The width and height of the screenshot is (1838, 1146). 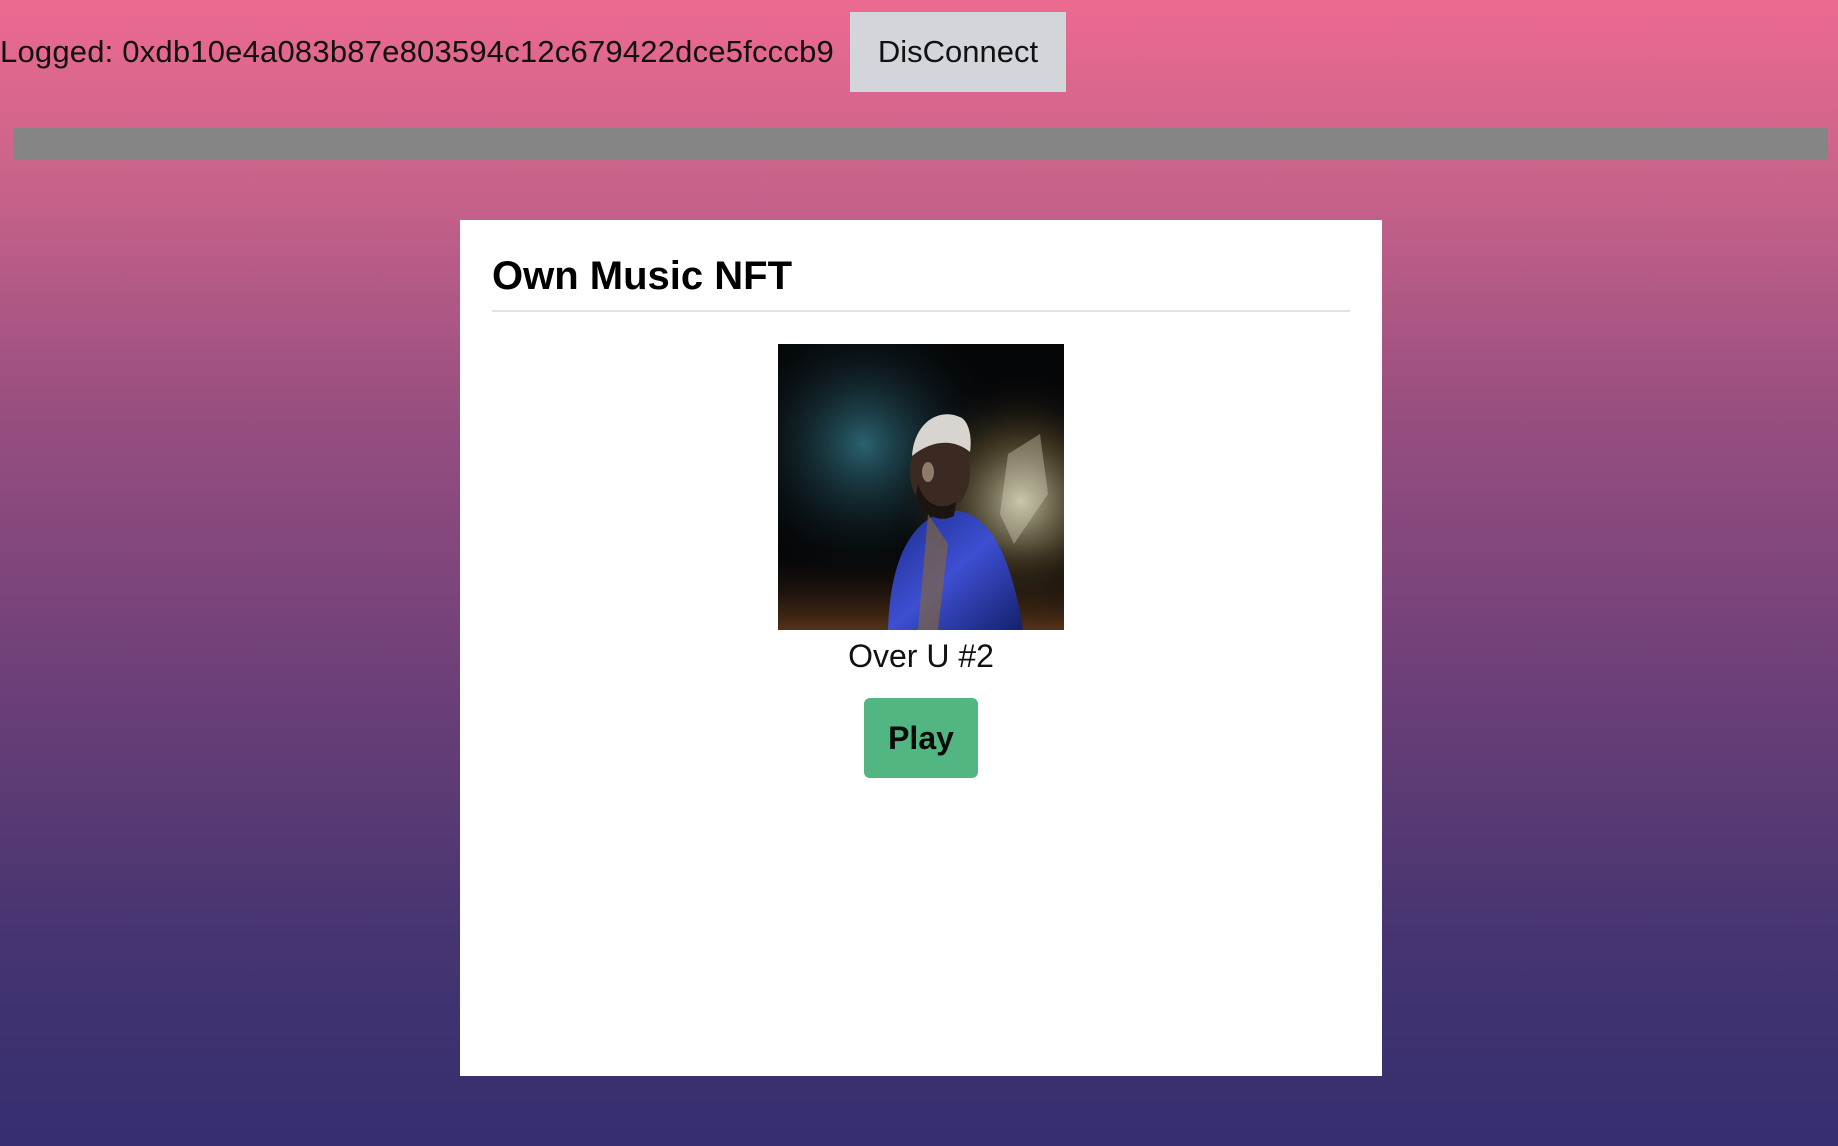 I want to click on disconnect-button: DisConnect, so click(x=957, y=52).